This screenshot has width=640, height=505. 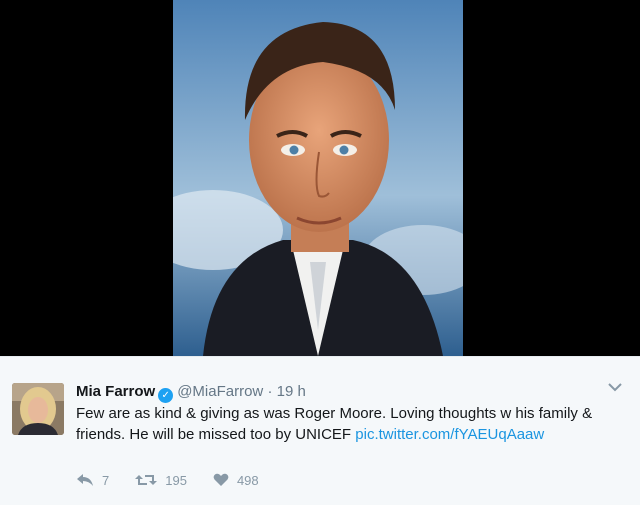 I want to click on avatar, so click(x=38, y=409).